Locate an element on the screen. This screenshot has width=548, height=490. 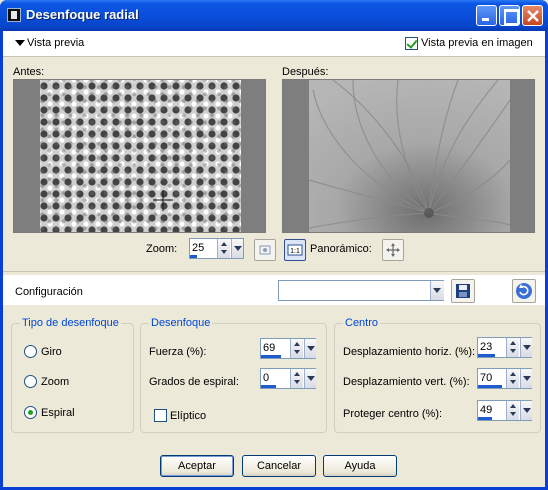
preview-toggle-label: Vista previa is located at coordinates (55, 43).